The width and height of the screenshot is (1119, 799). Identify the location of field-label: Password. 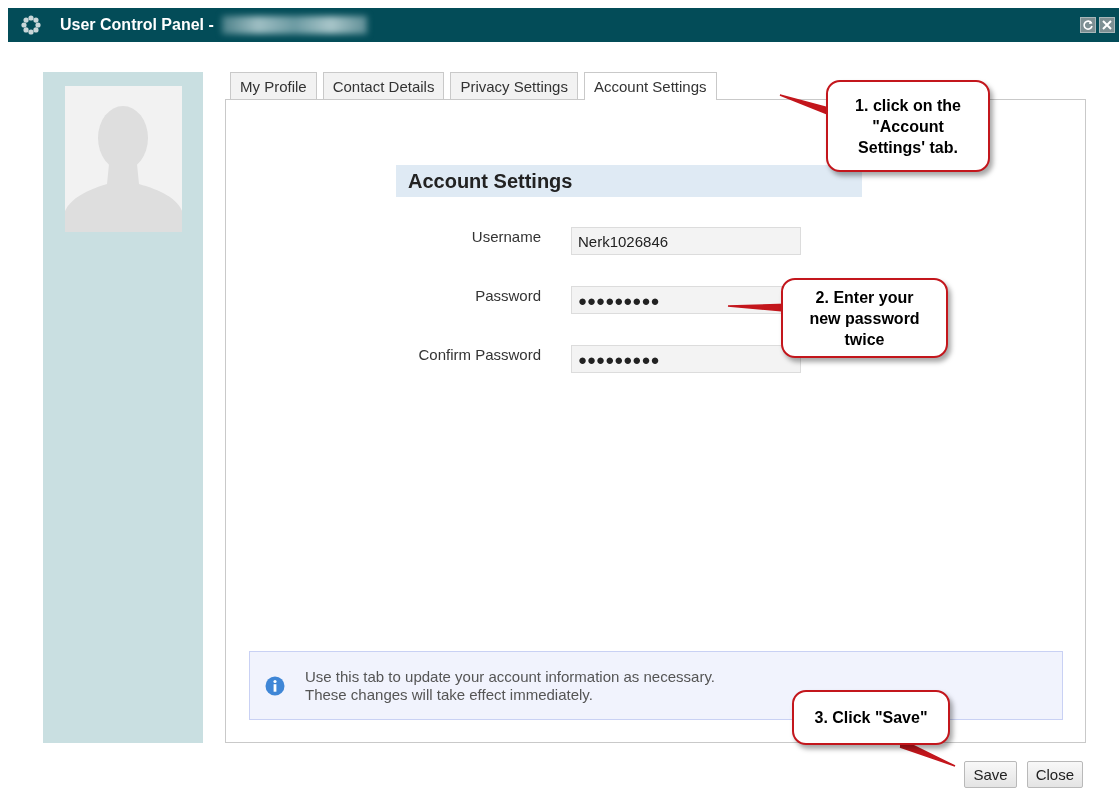
(507, 295).